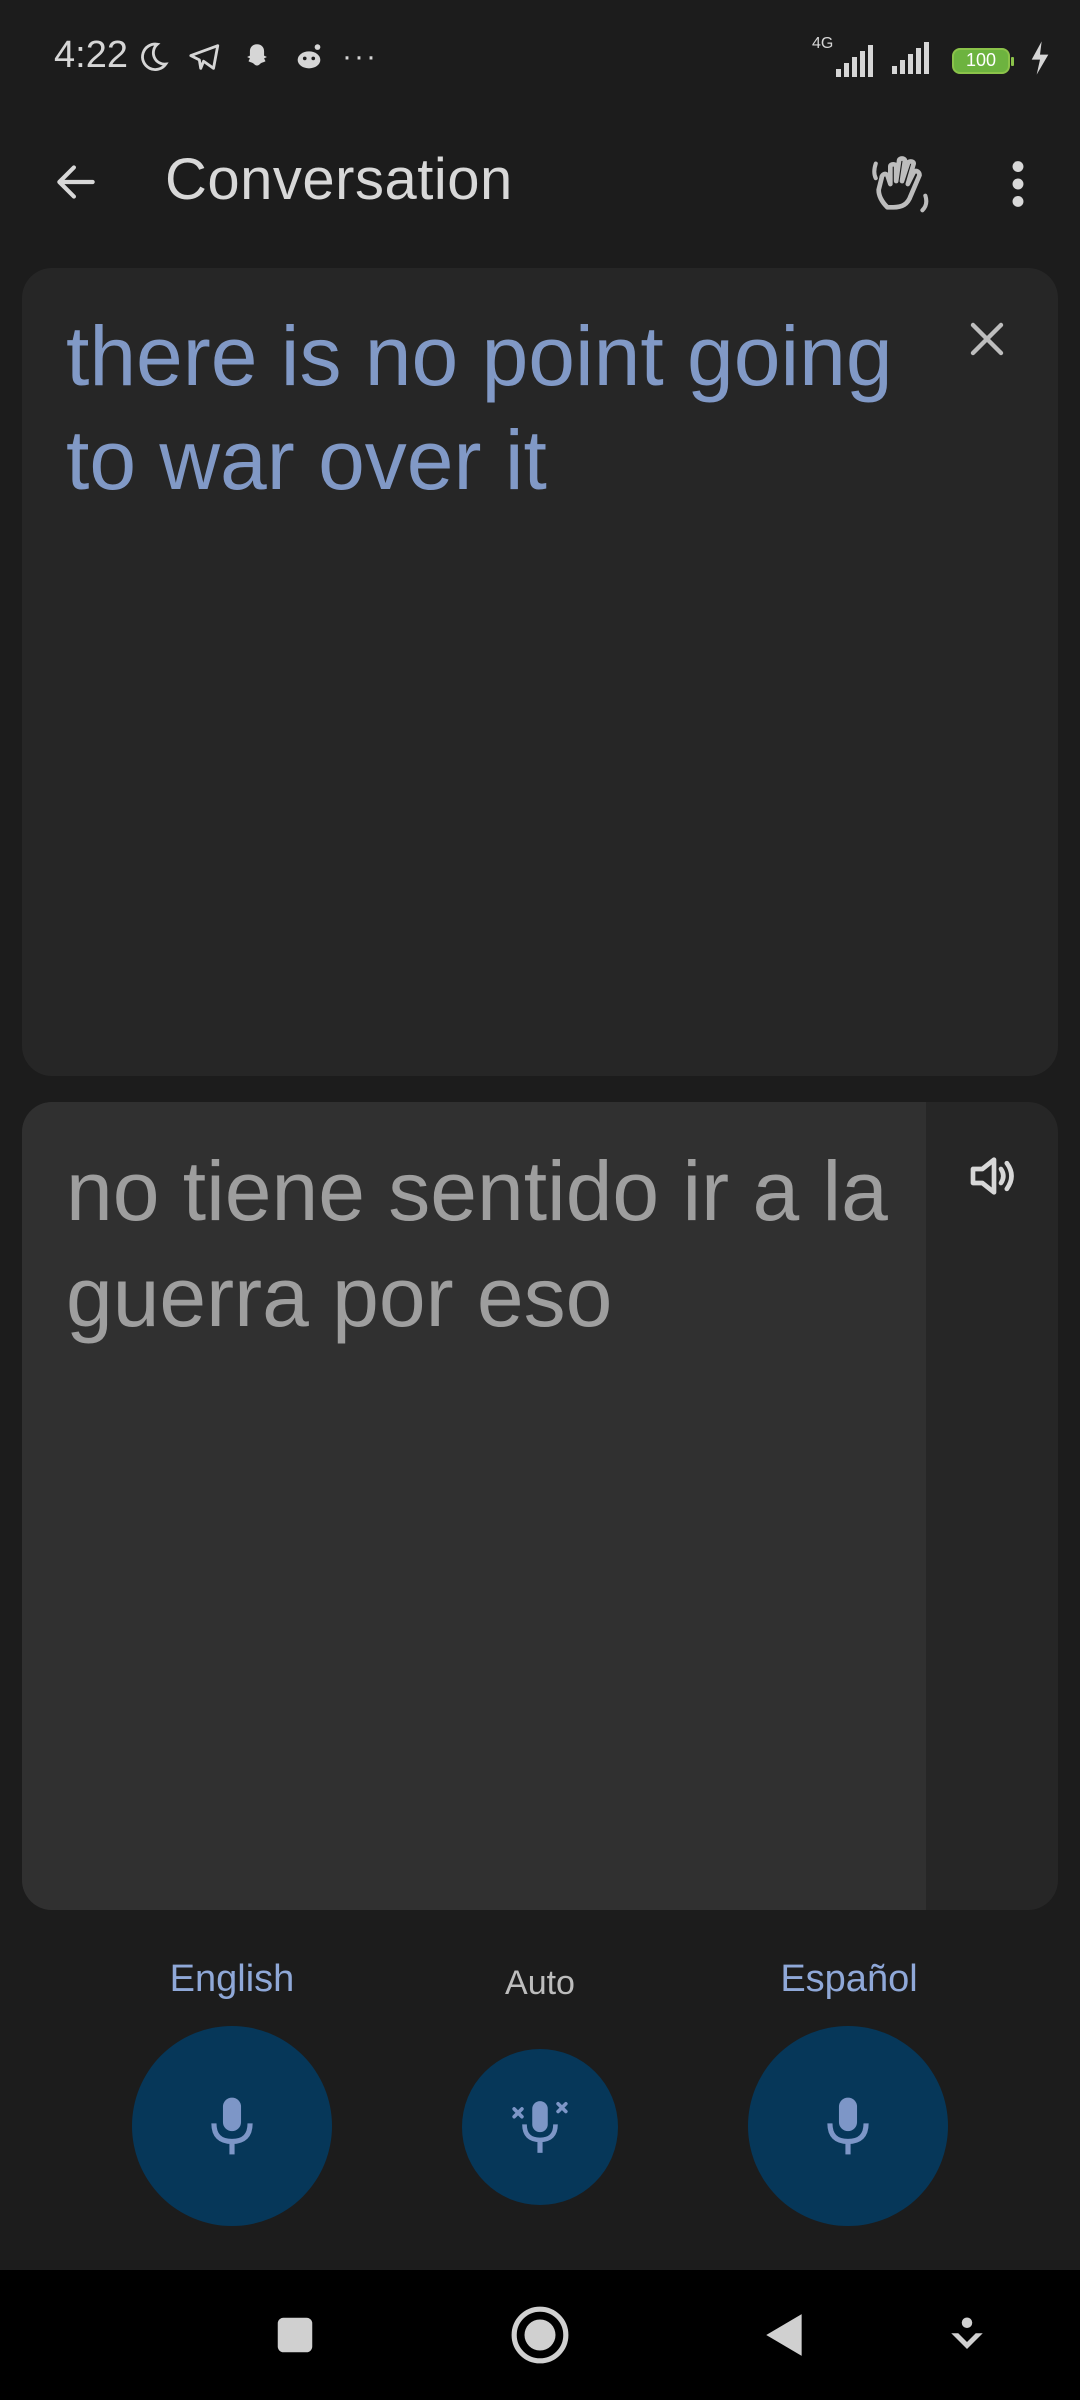  I want to click on listen-button, so click(994, 1176).